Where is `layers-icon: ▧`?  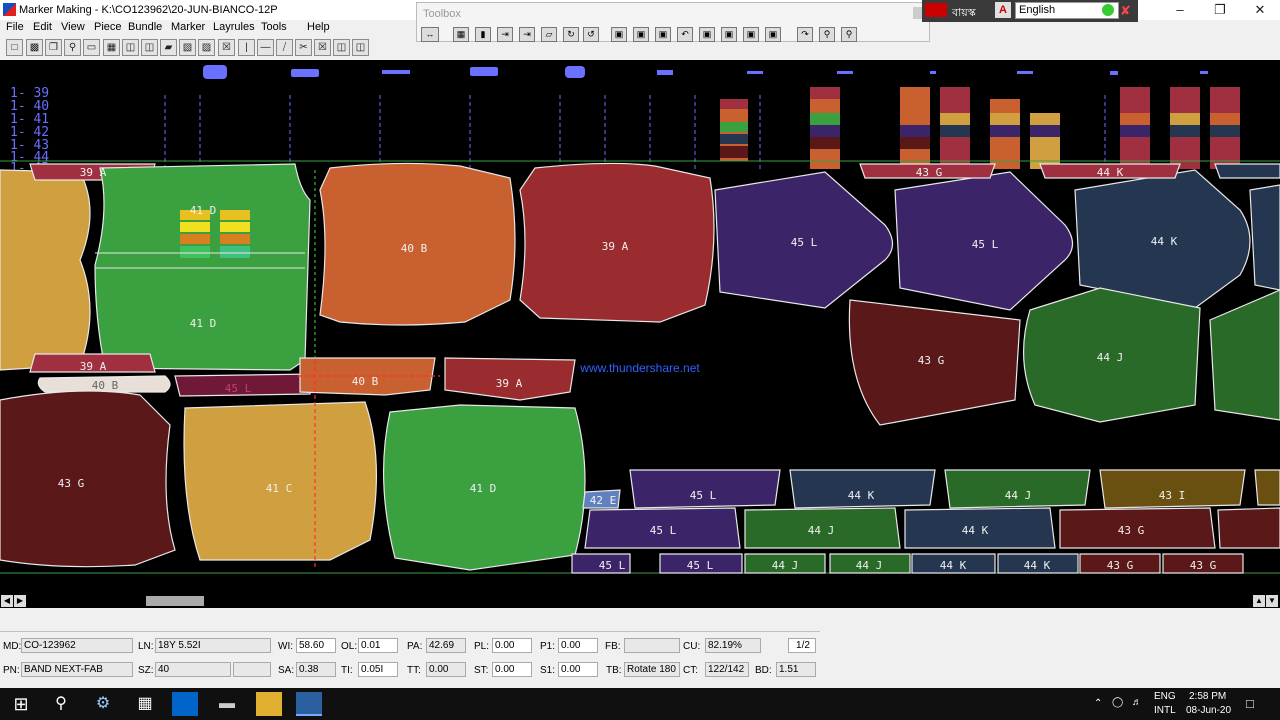
layers-icon: ▧ is located at coordinates (187, 47).